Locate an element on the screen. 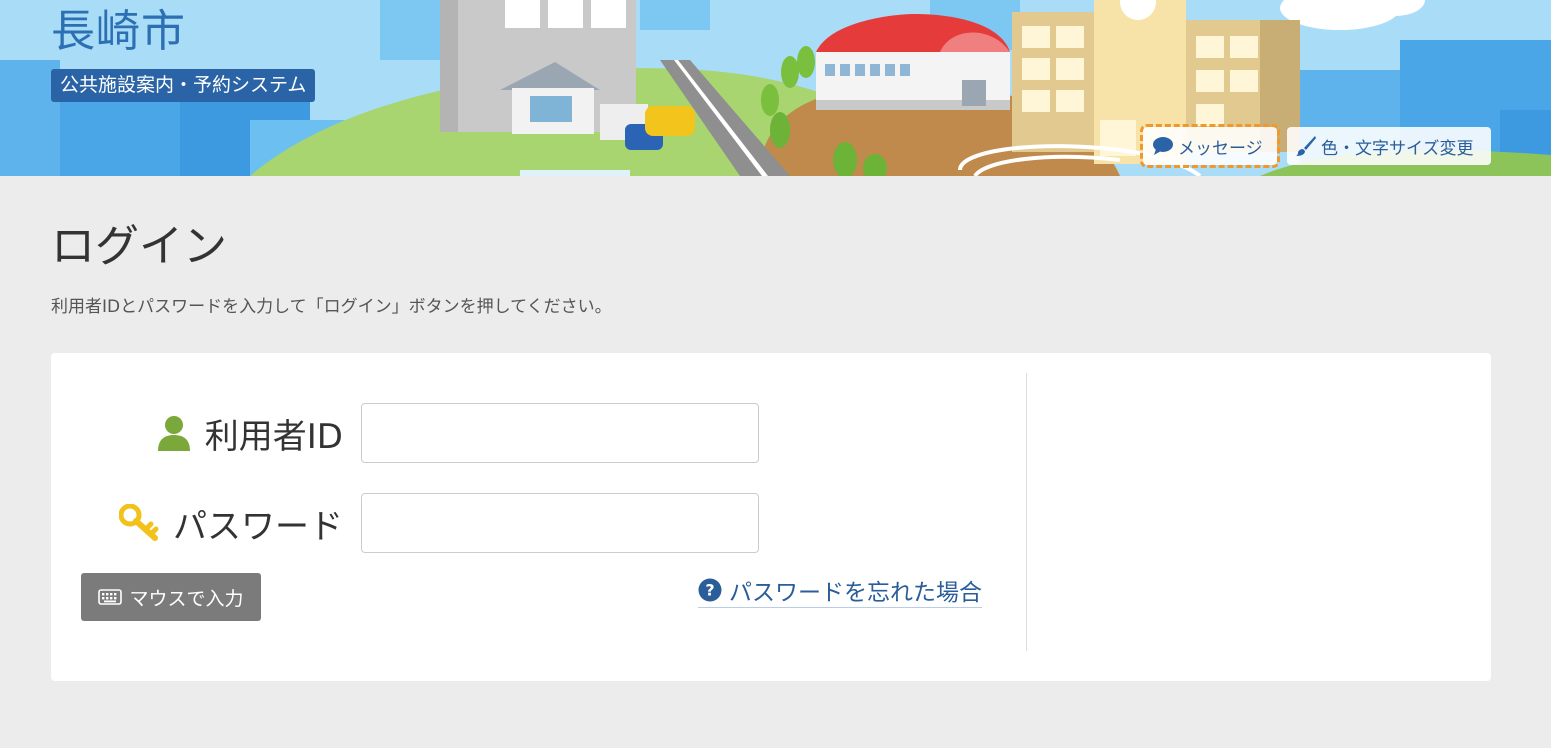 Image resolution: width=1551 pixels, height=748 pixels. city-name: 長崎市 is located at coordinates (118, 31).